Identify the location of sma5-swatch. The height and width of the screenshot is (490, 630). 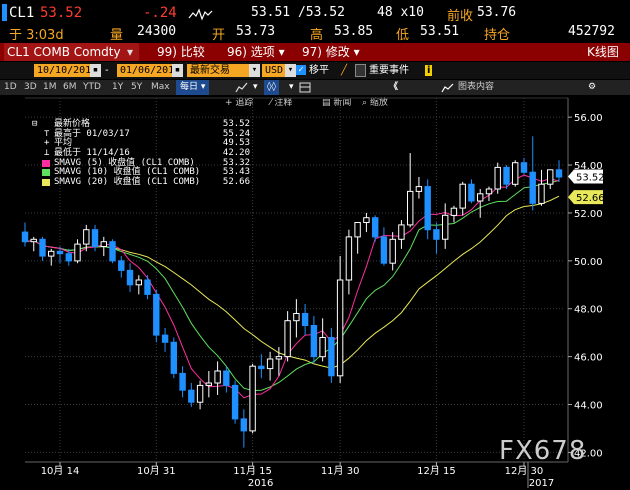
(46, 163).